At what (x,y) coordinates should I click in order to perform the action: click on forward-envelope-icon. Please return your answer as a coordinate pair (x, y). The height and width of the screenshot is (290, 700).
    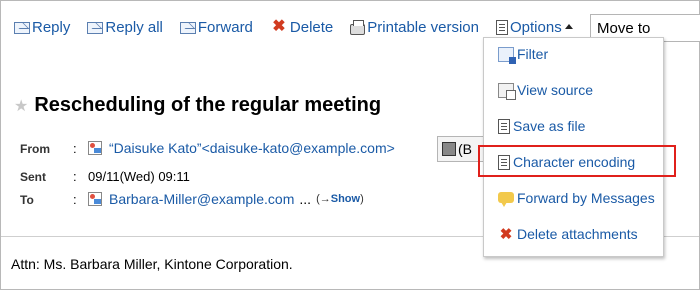
    Looking at the image, I should click on (187, 28).